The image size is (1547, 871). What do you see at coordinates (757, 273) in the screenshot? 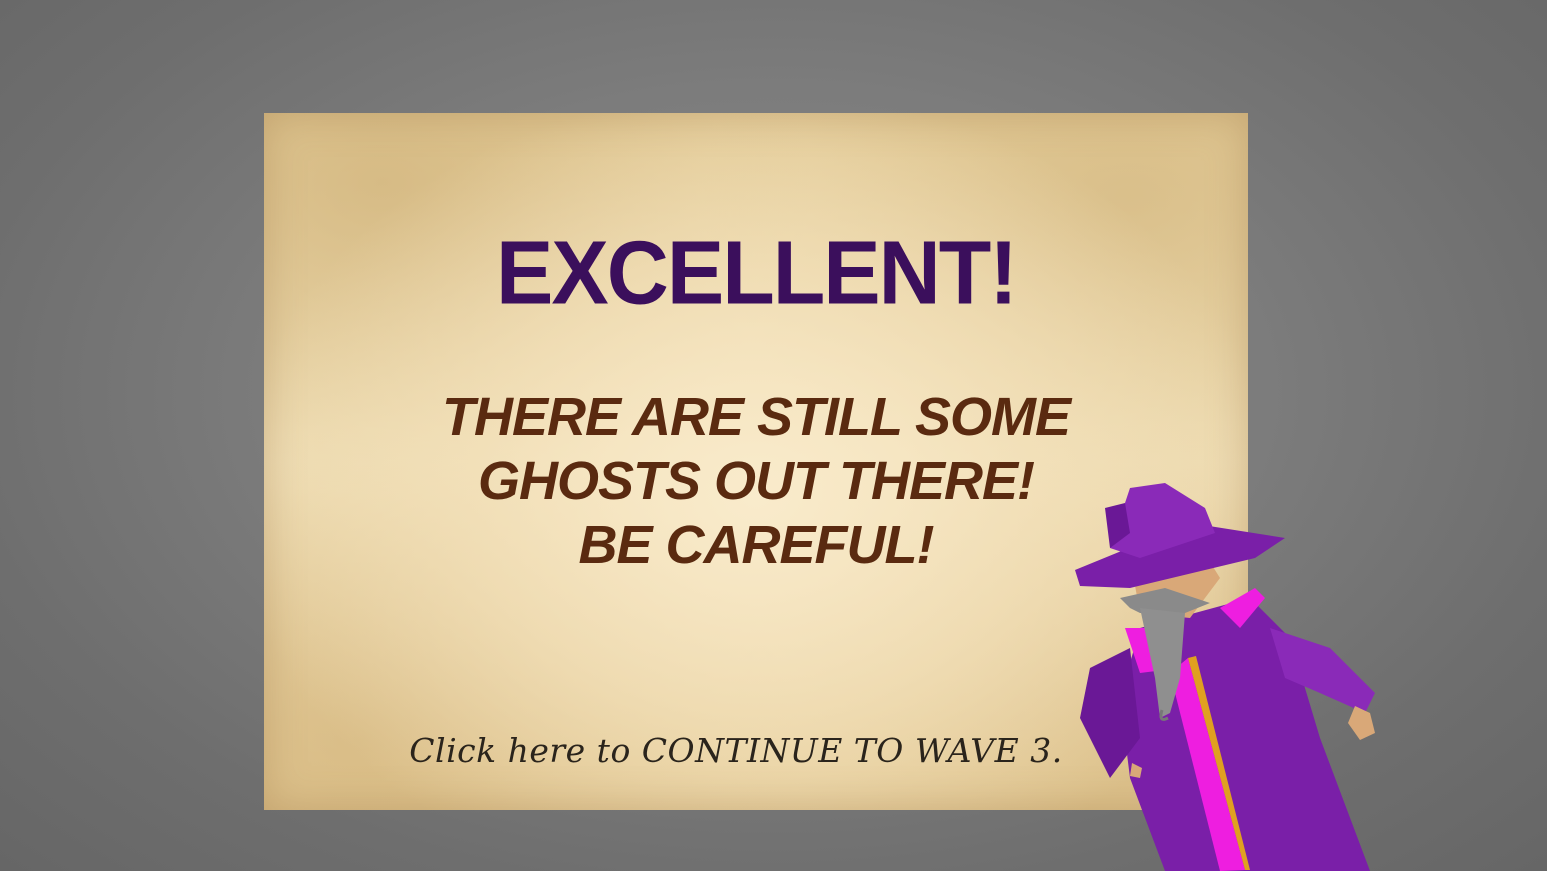
I see `dialog-title: EXCELLENT!` at bounding box center [757, 273].